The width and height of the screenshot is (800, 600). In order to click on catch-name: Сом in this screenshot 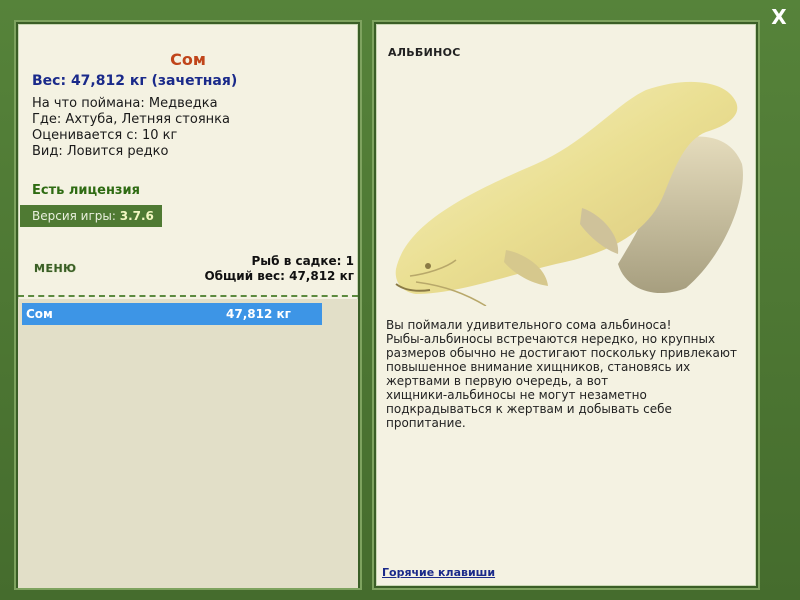, I will do `click(39, 314)`.